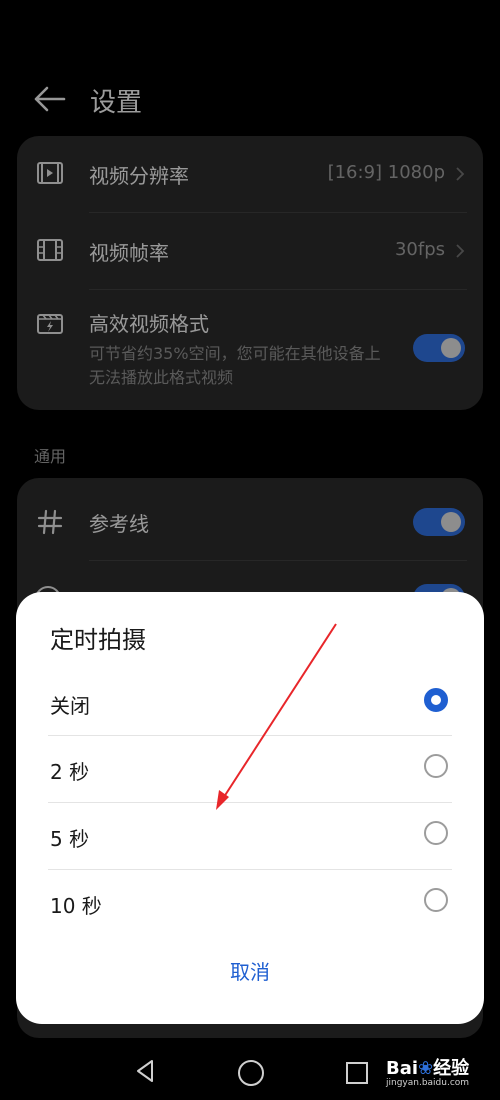  I want to click on watermark: Bai❀经验 jingyan.baidu.com, so click(427, 1071).